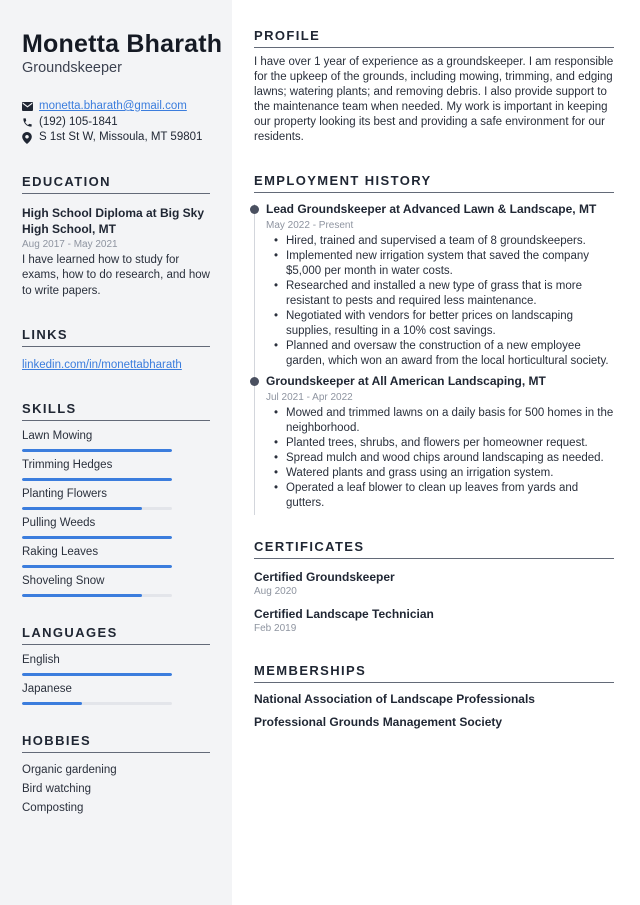 Image resolution: width=640 pixels, height=905 pixels. Describe the element at coordinates (113, 107) in the screenshot. I see `email-link: monetta.bharath@gmail.com` at that location.